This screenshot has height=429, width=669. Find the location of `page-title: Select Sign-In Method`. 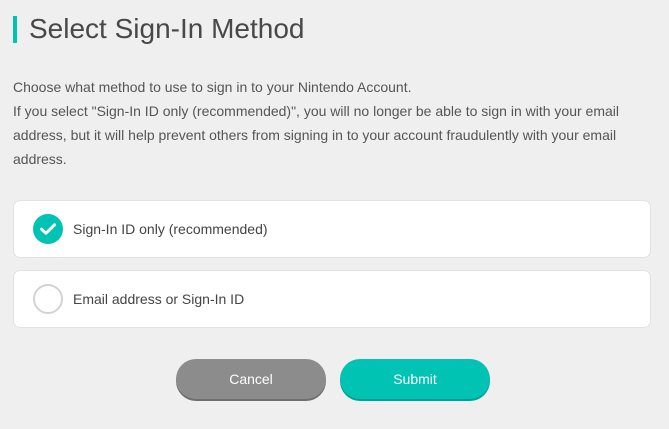

page-title: Select Sign-In Method is located at coordinates (167, 28).